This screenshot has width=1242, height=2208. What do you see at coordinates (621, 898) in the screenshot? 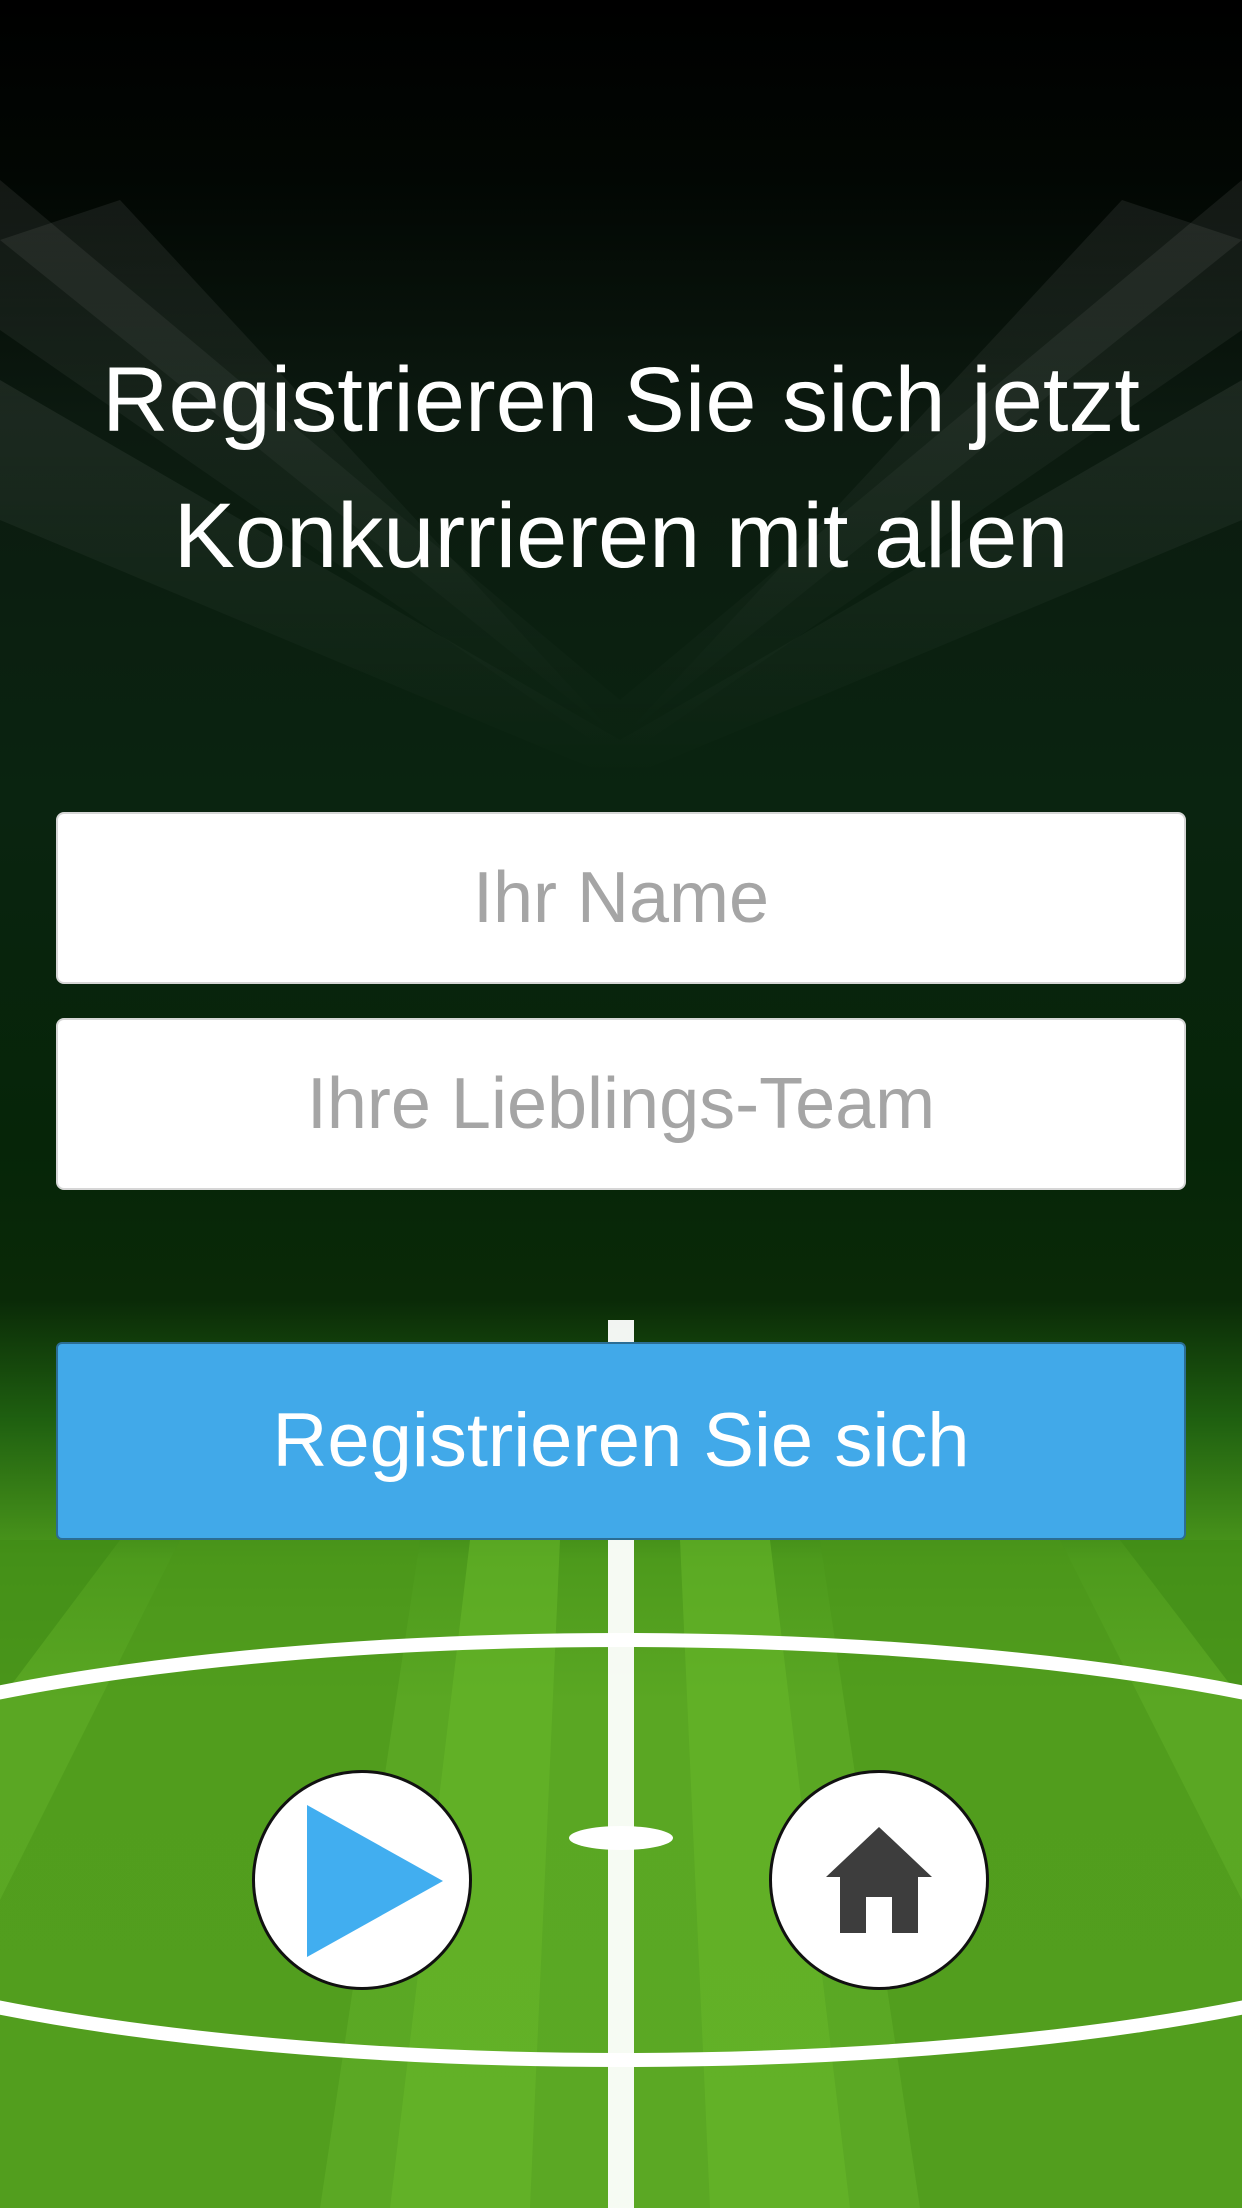
I see `name-input` at bounding box center [621, 898].